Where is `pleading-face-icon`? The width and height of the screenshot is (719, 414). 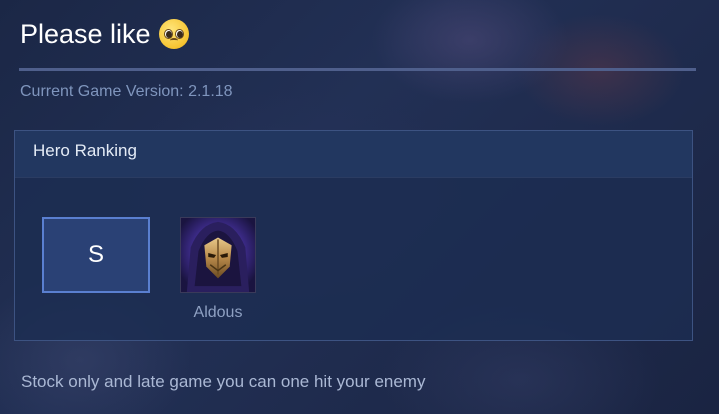
pleading-face-icon is located at coordinates (173, 34).